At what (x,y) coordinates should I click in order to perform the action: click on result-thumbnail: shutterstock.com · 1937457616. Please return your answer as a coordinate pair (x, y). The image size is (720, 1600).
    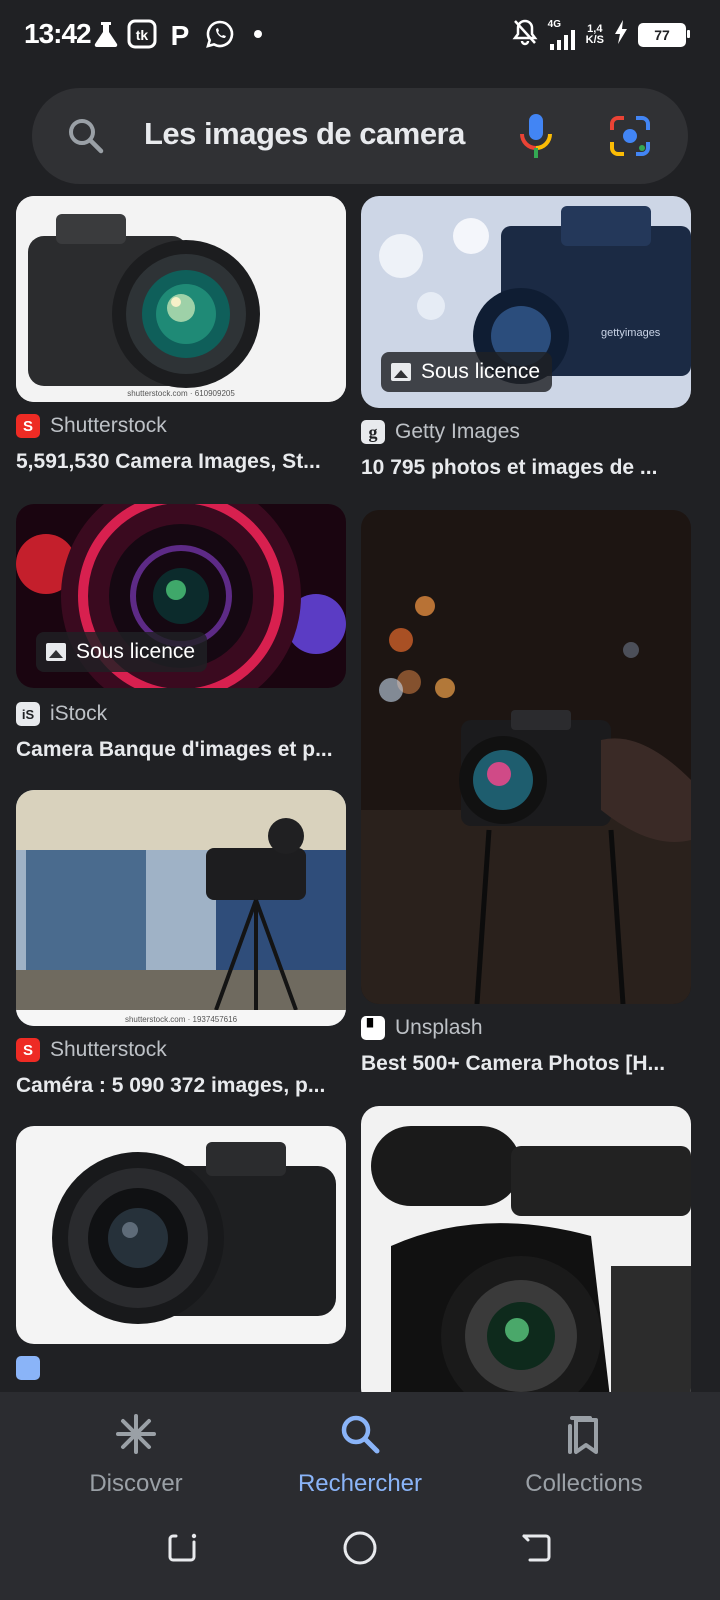
    Looking at the image, I should click on (181, 908).